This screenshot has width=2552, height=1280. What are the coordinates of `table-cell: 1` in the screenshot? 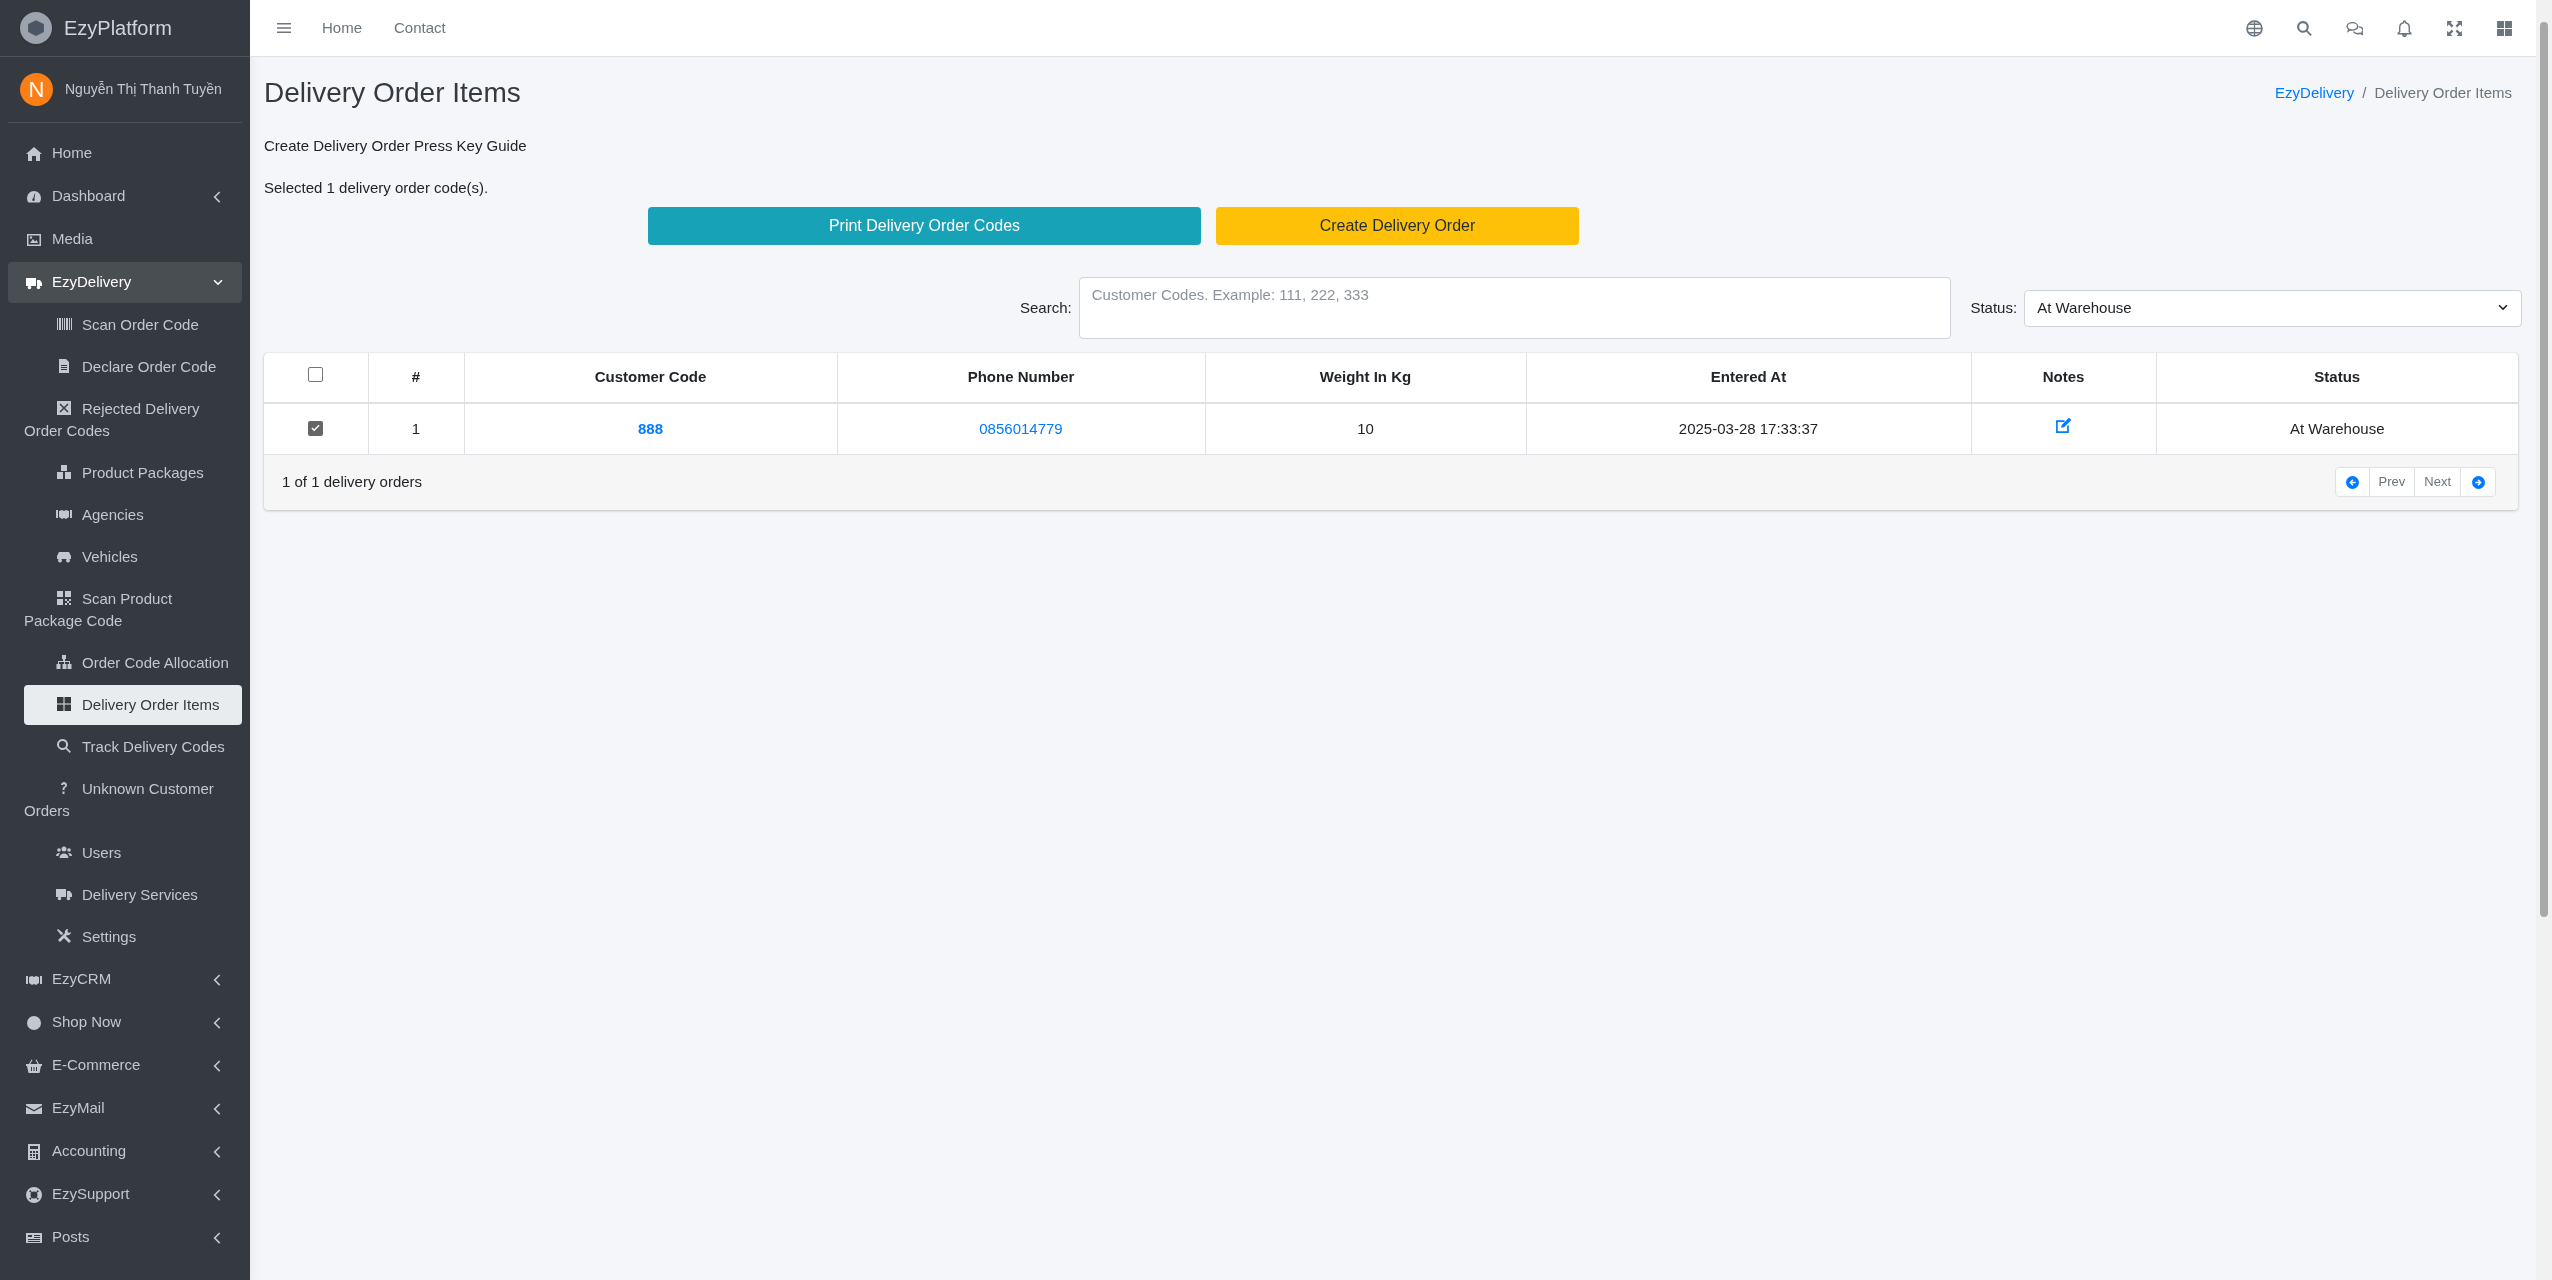 It's located at (416, 428).